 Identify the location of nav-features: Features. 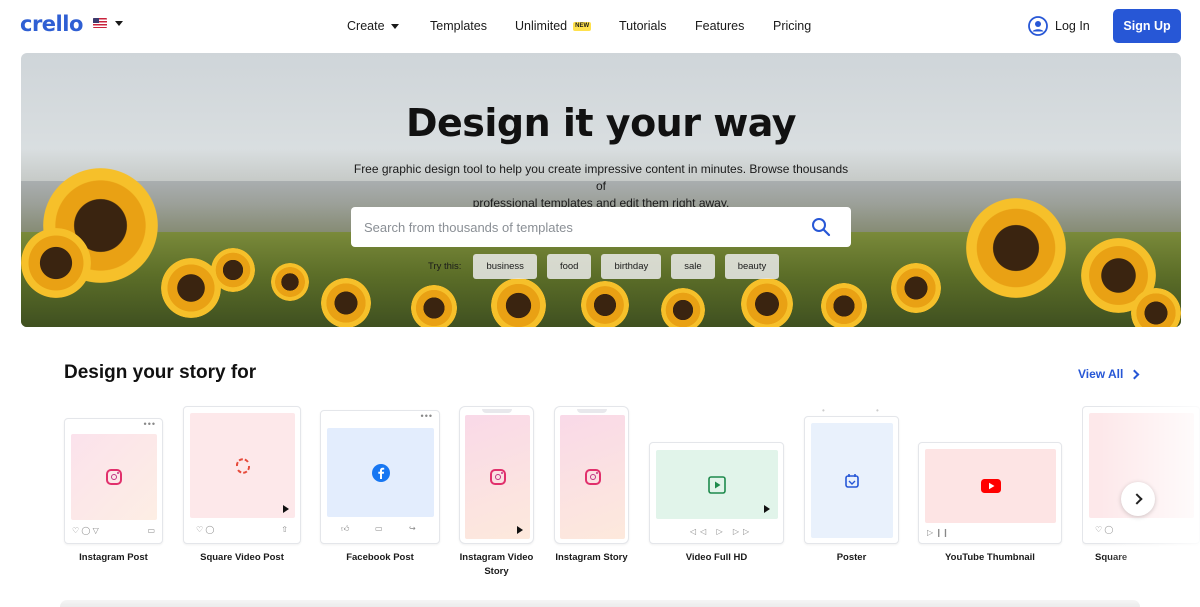
(719, 26).